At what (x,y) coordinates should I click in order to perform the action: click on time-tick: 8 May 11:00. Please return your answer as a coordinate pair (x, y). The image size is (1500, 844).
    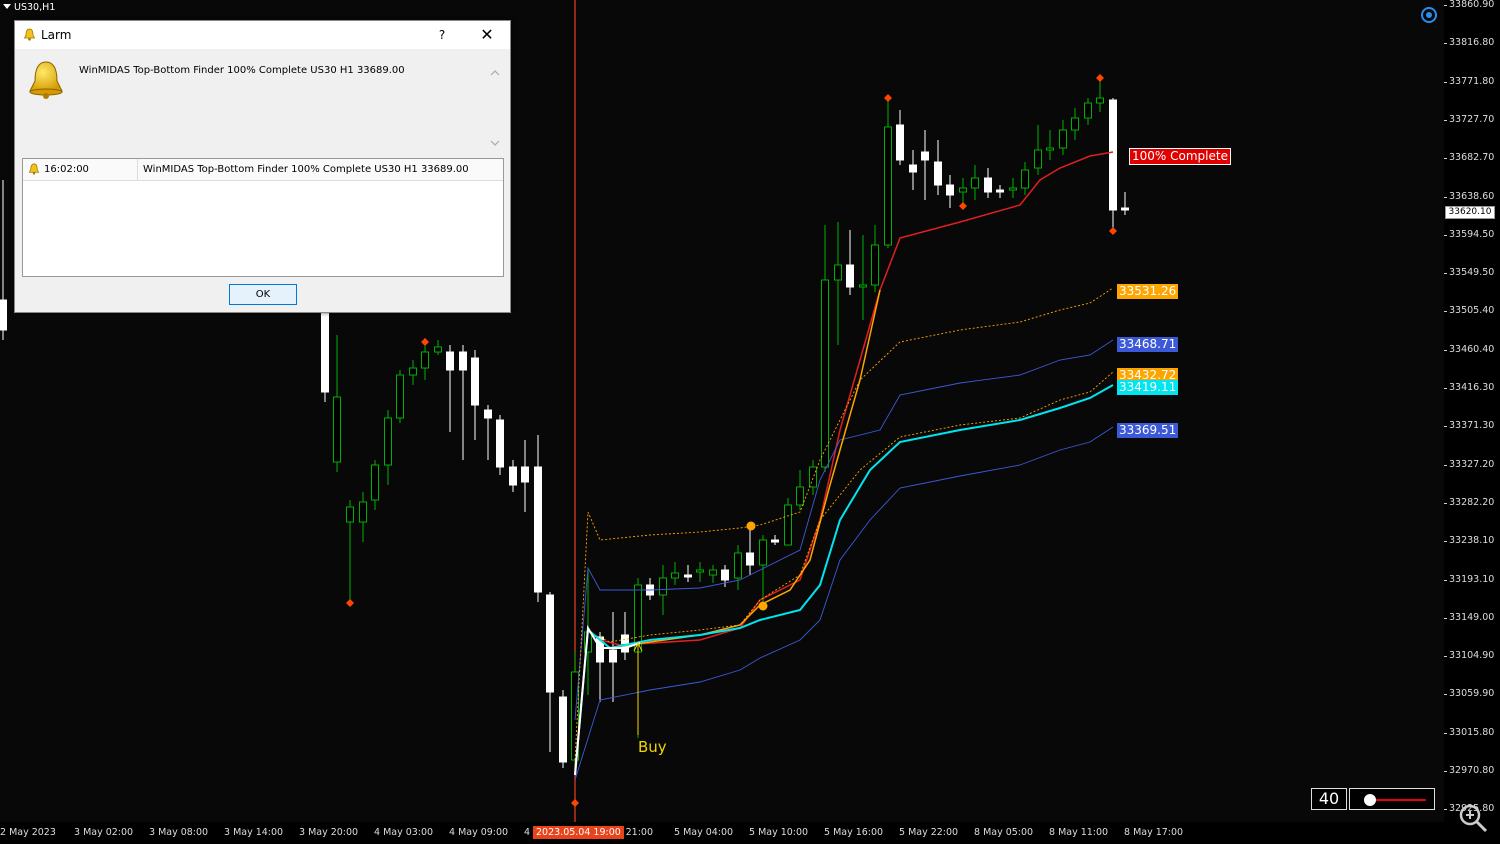
    Looking at the image, I should click on (1079, 832).